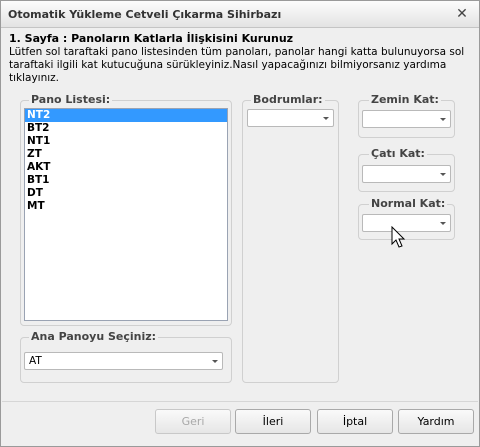  What do you see at coordinates (355, 421) in the screenshot?
I see `cancel-button: İptal` at bounding box center [355, 421].